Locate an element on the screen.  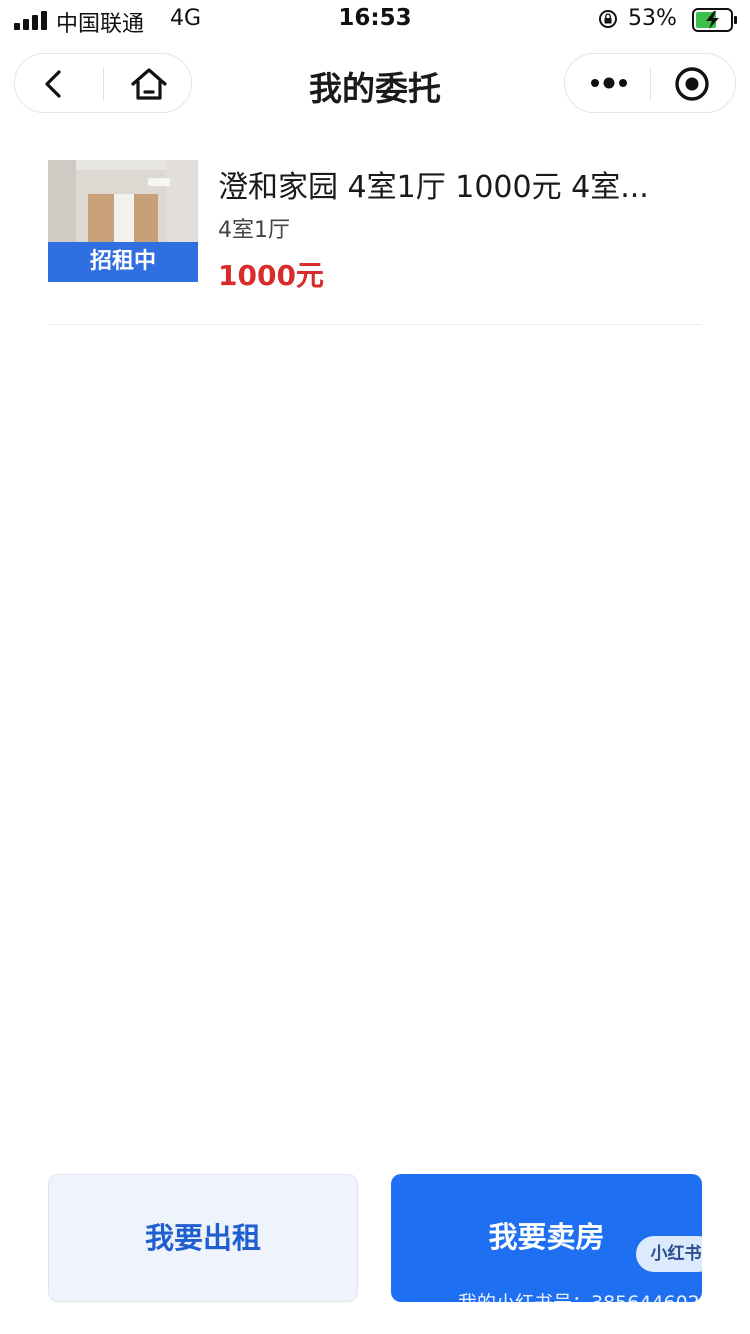
listing-price: 1000元 is located at coordinates (271, 275).